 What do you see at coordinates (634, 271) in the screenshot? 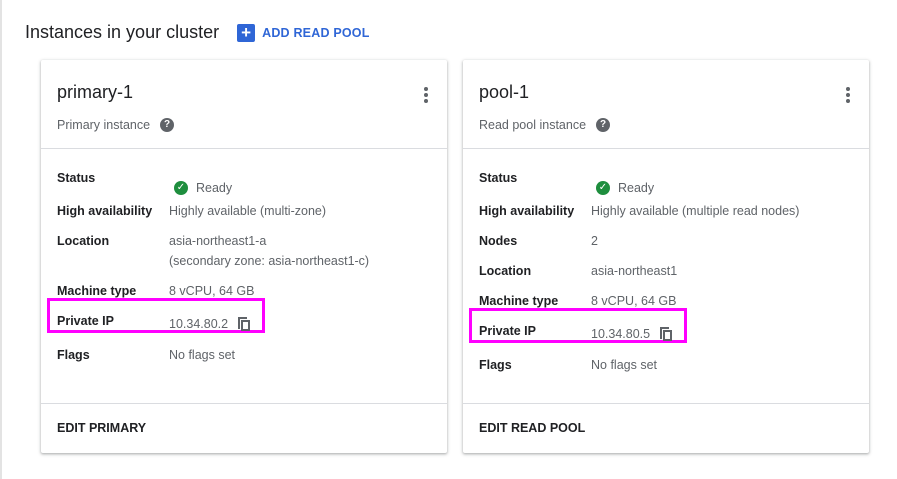
I see `value: asia-northeast1` at bounding box center [634, 271].